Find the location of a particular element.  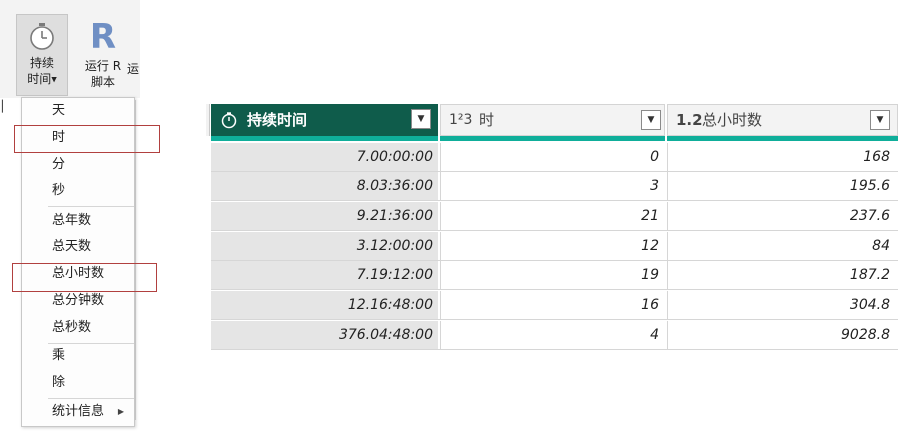

table-row: 376.04:48:00 4 9028.8 is located at coordinates (554, 335).